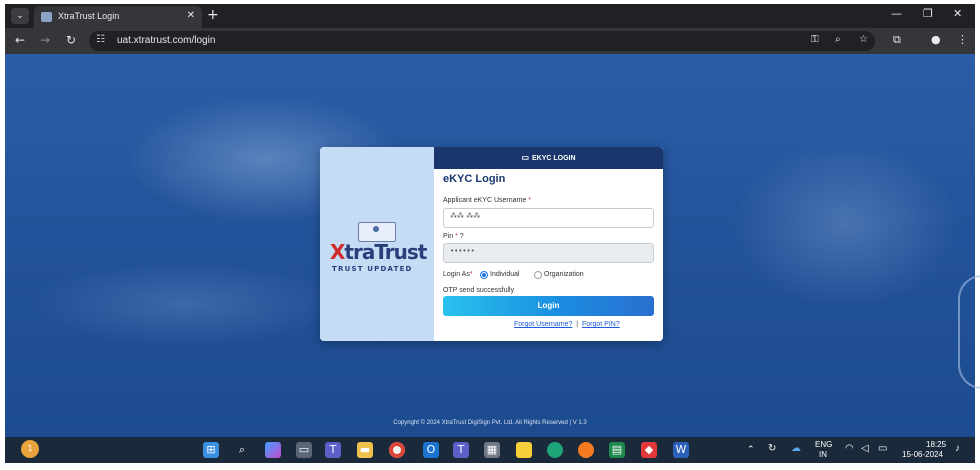  Describe the element at coordinates (928, 13) in the screenshot. I see `restore-button: ❐` at that location.